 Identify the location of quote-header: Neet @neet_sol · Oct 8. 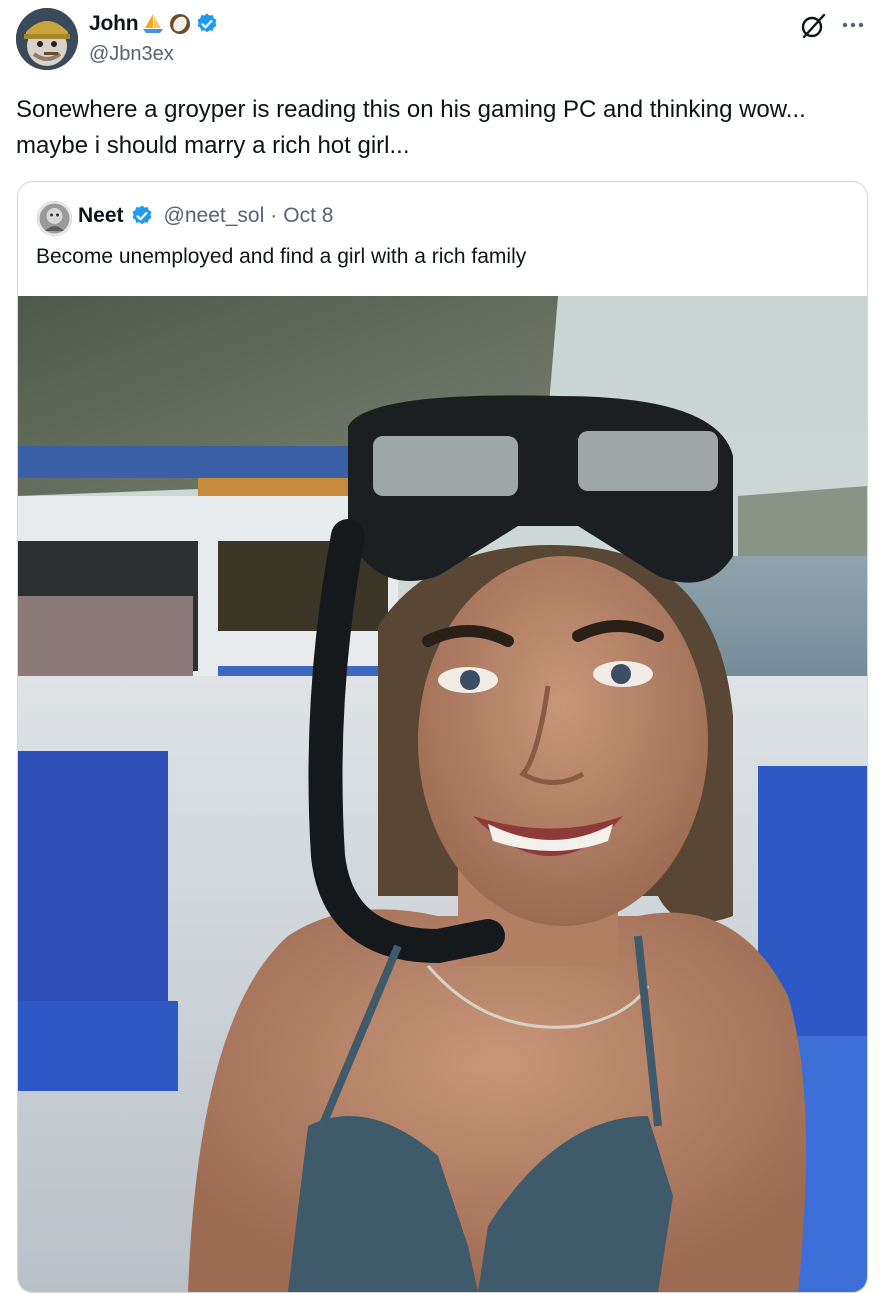
(205, 216).